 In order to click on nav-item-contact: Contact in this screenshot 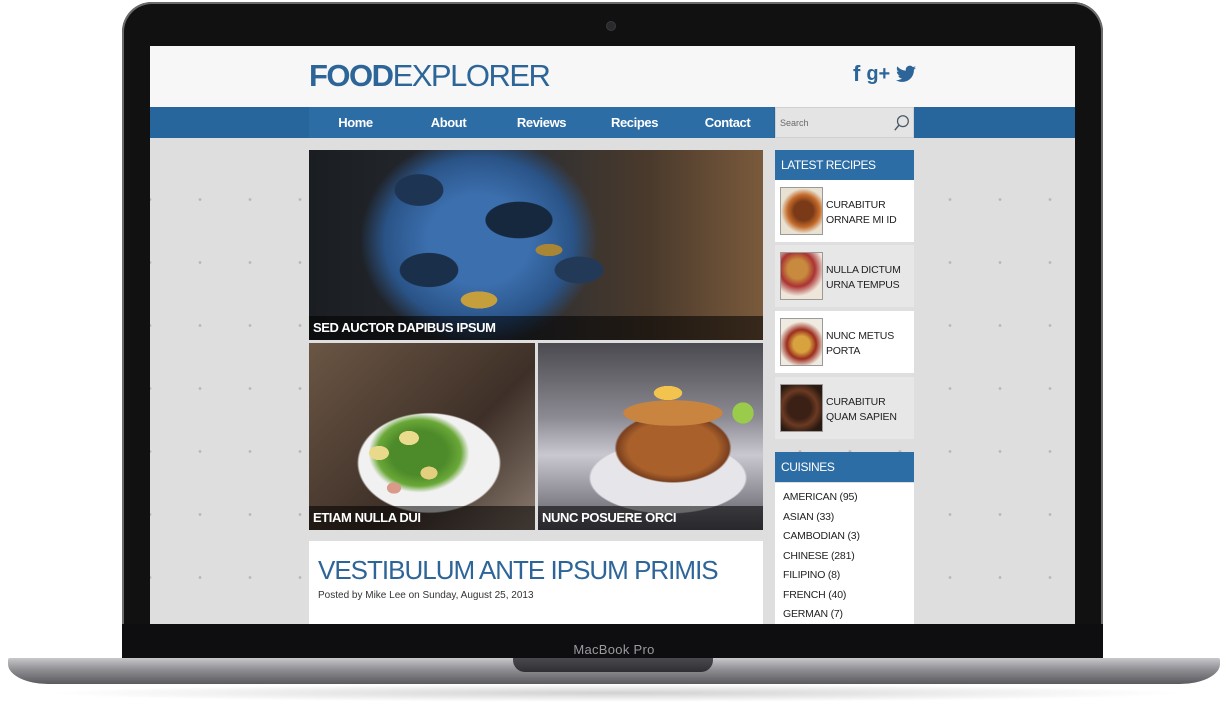, I will do `click(727, 122)`.